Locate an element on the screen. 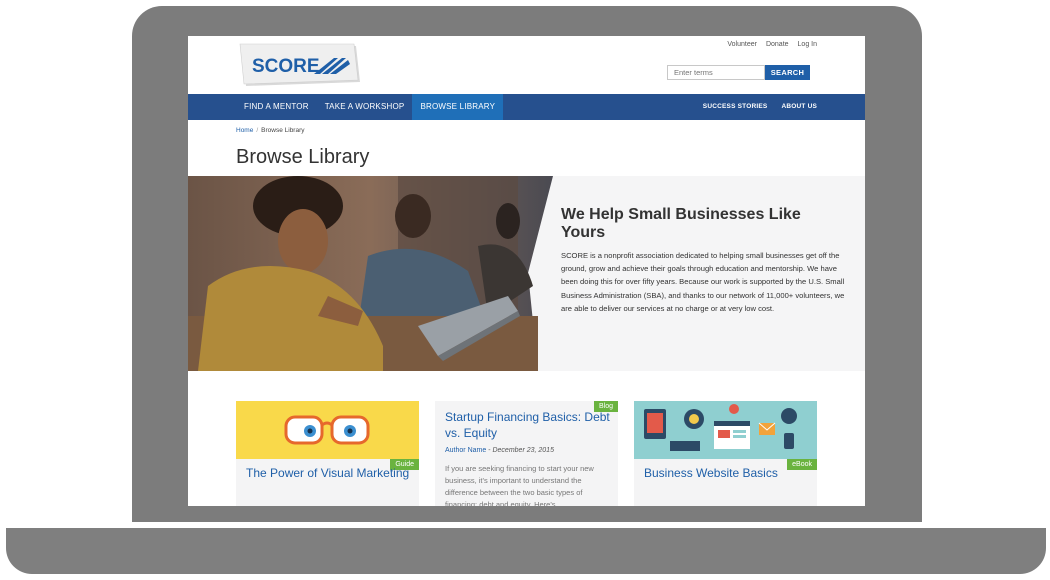  card-title: The Power of Visual Marketing is located at coordinates (328, 473).